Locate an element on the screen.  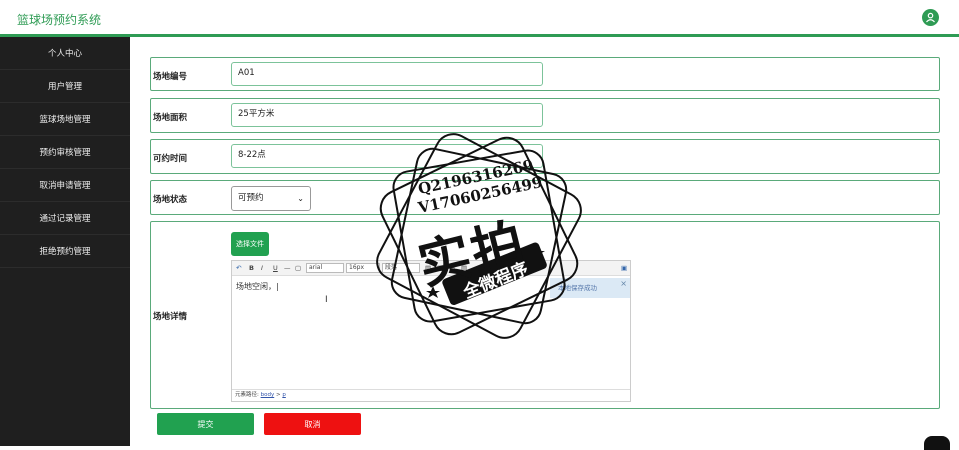
app-title: 篮球场预约系统 is located at coordinates (59, 20).